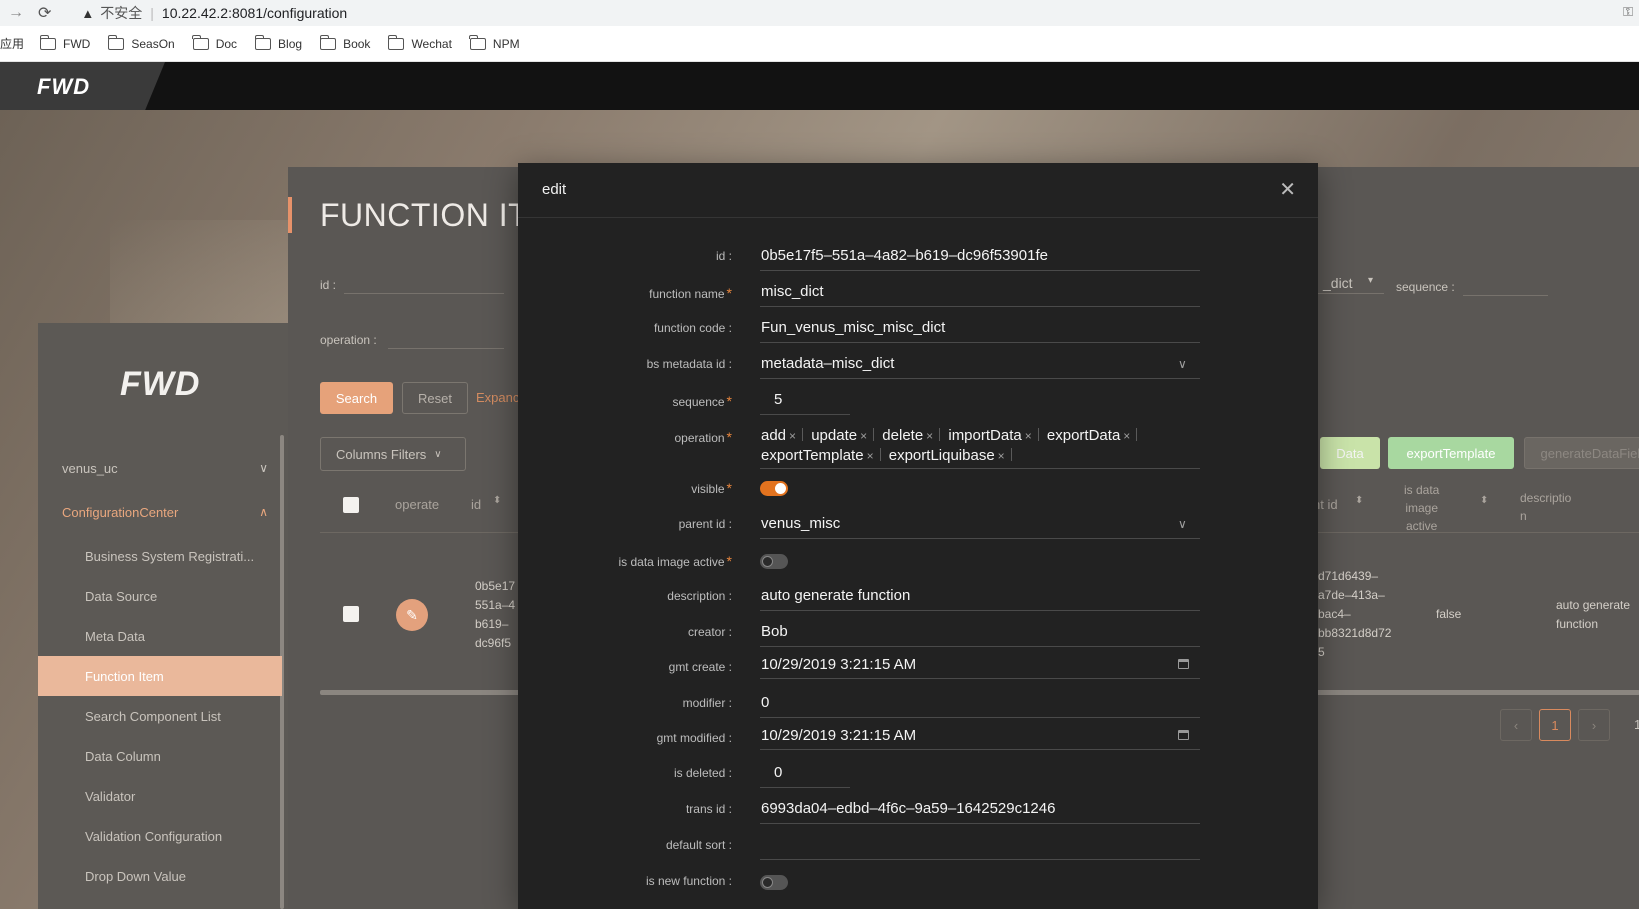  I want to click on function-name-input: misc_dict, so click(792, 291).